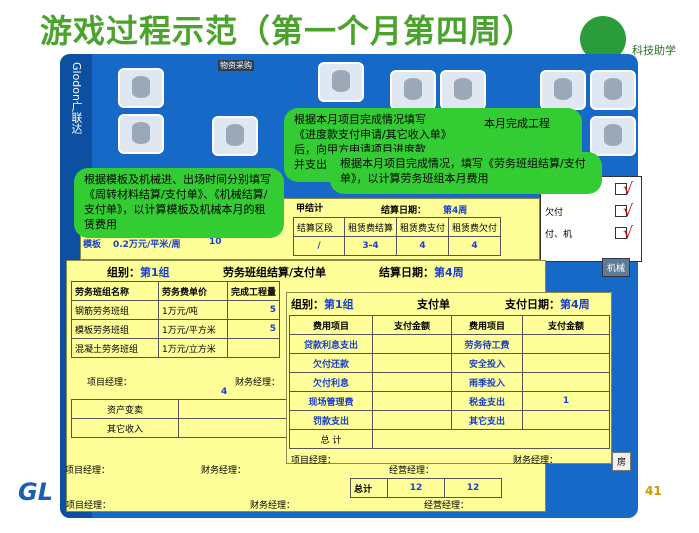 This screenshot has height=533, width=699. Describe the element at coordinates (412, 471) in the screenshot. I see `footer-operation-manager: 经营经理：` at that location.